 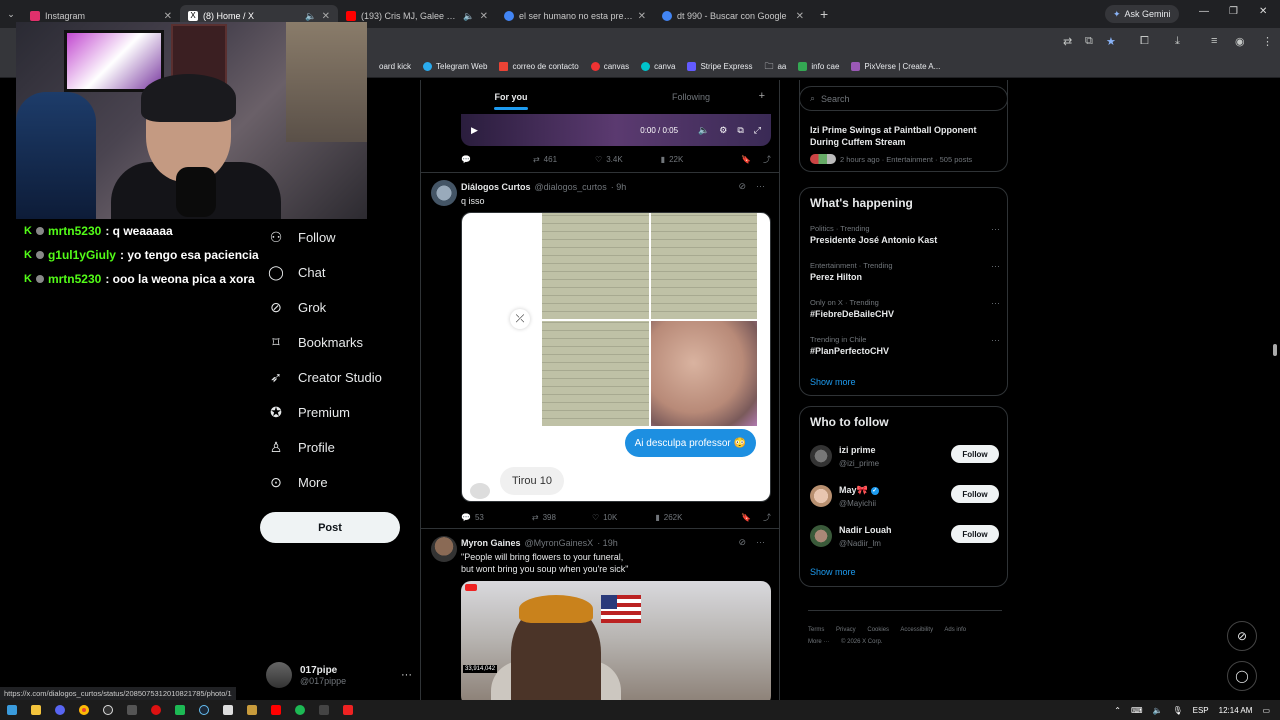 What do you see at coordinates (575, 16) in the screenshot?
I see `browser-tab-google-1: el ser humano no esta prepara ✕` at bounding box center [575, 16].